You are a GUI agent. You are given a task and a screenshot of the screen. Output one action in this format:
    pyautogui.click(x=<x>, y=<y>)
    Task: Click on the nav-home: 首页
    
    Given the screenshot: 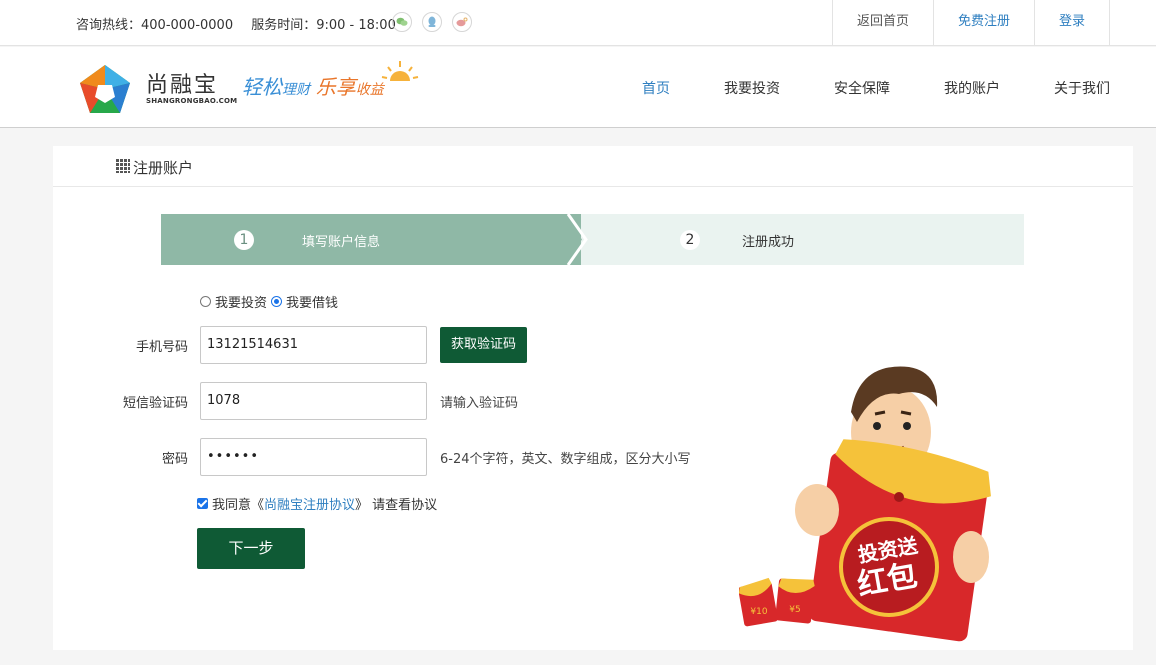 What is the action you would take?
    pyautogui.click(x=656, y=88)
    